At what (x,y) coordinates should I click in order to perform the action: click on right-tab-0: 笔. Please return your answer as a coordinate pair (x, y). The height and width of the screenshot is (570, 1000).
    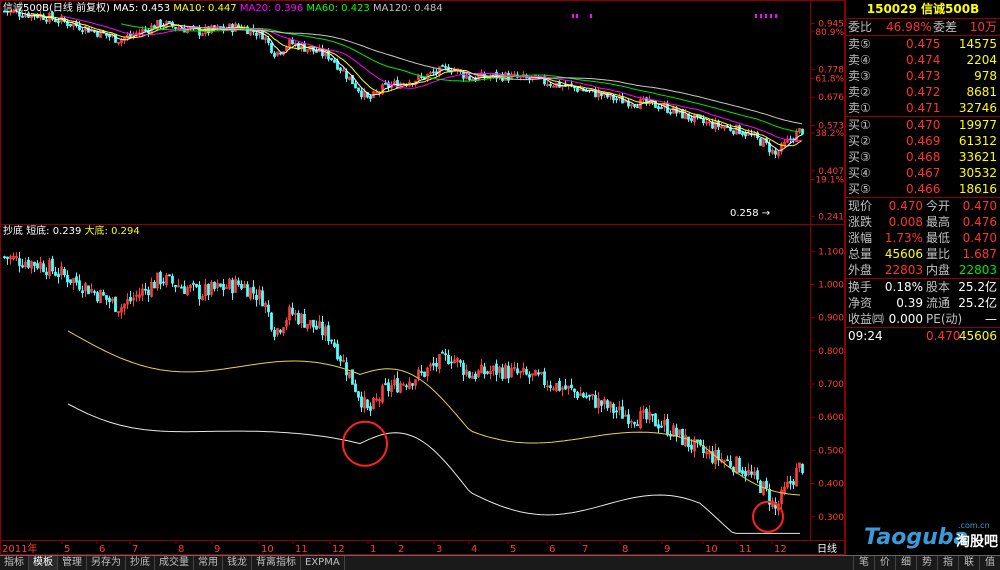
    Looking at the image, I should click on (863, 563).